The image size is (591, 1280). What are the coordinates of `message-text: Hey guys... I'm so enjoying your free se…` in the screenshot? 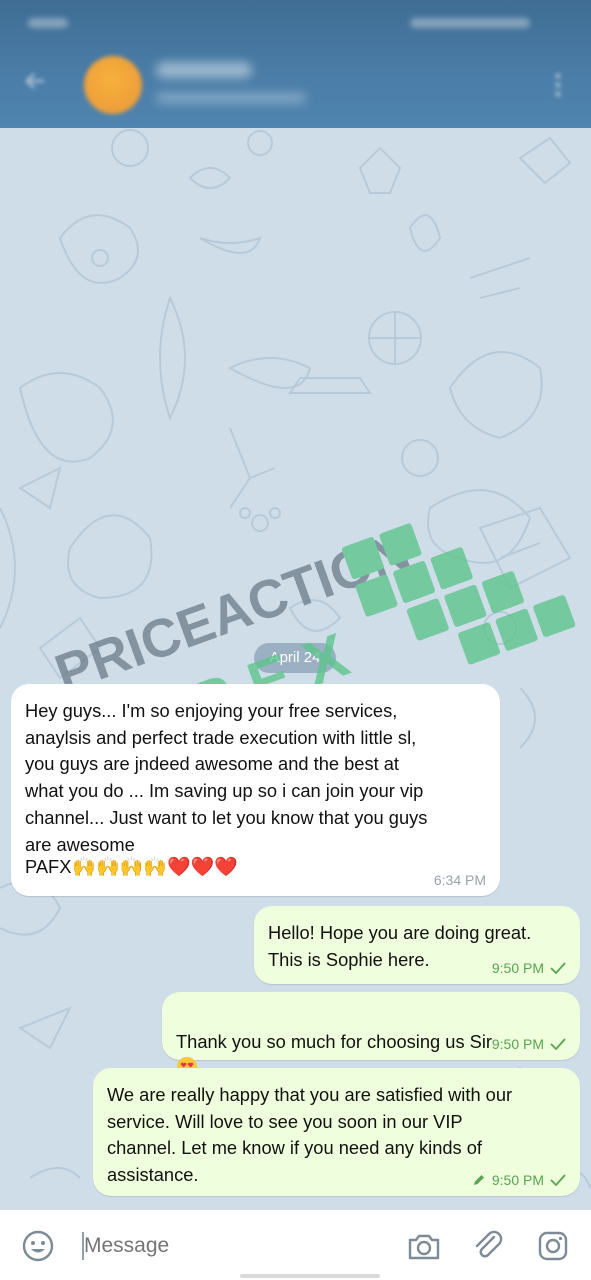 It's located at (226, 777).